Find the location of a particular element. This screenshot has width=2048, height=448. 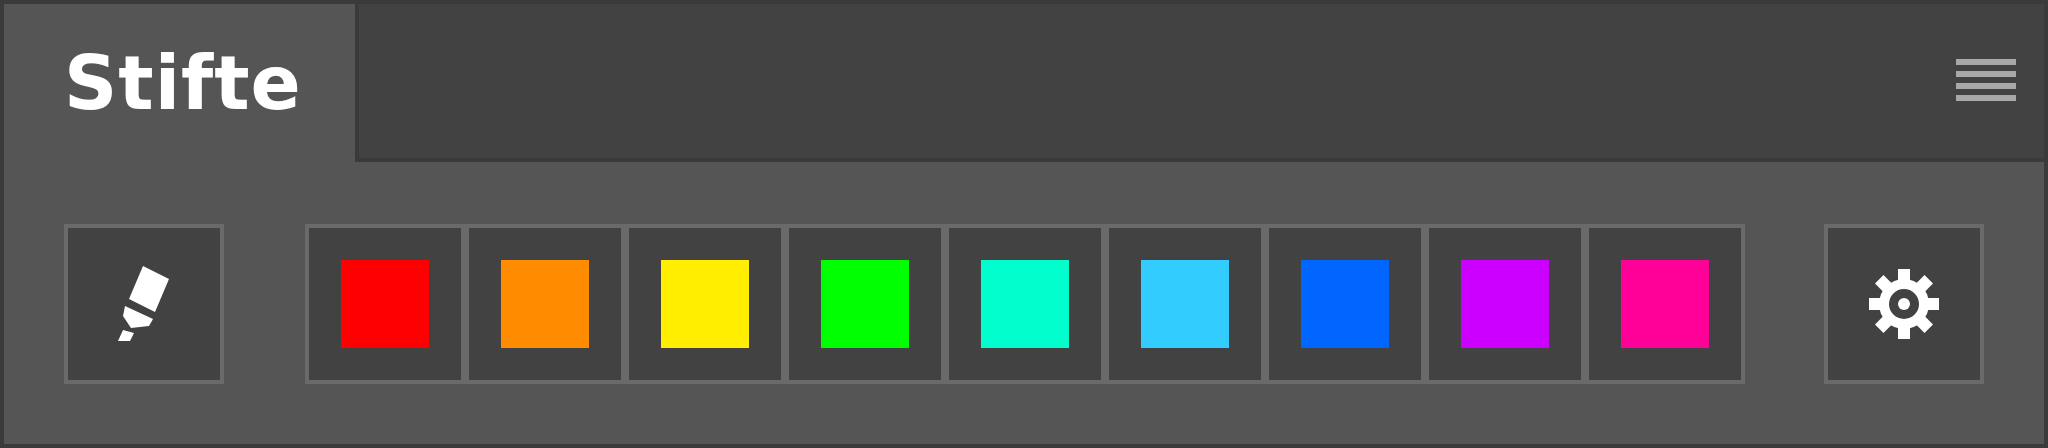

settings-icon is located at coordinates (1904, 304).